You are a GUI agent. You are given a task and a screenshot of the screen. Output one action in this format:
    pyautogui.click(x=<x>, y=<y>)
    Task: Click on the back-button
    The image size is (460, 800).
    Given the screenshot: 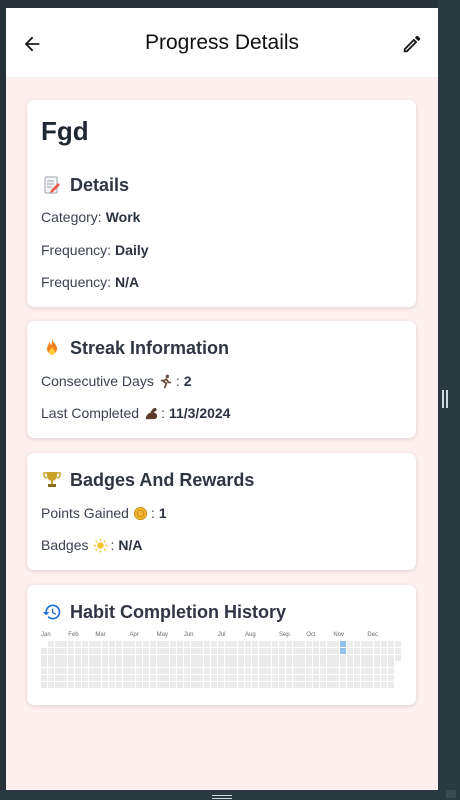 What is the action you would take?
    pyautogui.click(x=32, y=44)
    